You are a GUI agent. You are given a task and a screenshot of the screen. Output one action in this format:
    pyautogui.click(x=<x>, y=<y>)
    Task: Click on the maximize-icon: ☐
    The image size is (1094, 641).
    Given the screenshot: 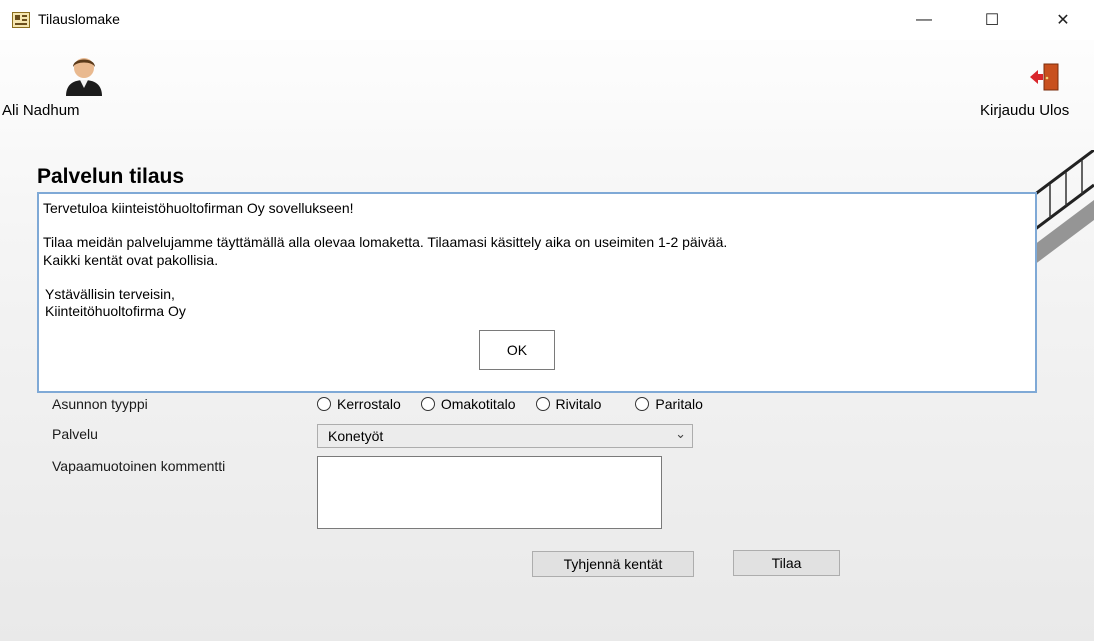 What is the action you would take?
    pyautogui.click(x=992, y=20)
    